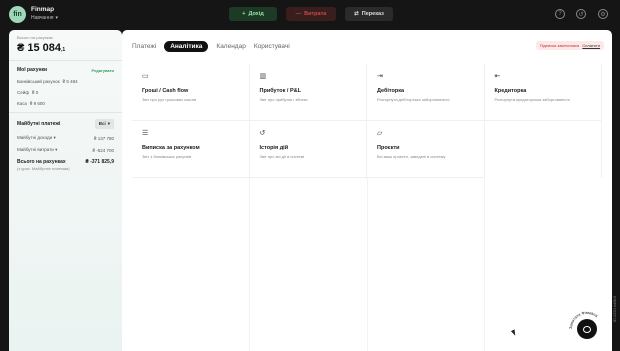 The image size is (620, 351). I want to click on app-name: Finmap, so click(43, 9).